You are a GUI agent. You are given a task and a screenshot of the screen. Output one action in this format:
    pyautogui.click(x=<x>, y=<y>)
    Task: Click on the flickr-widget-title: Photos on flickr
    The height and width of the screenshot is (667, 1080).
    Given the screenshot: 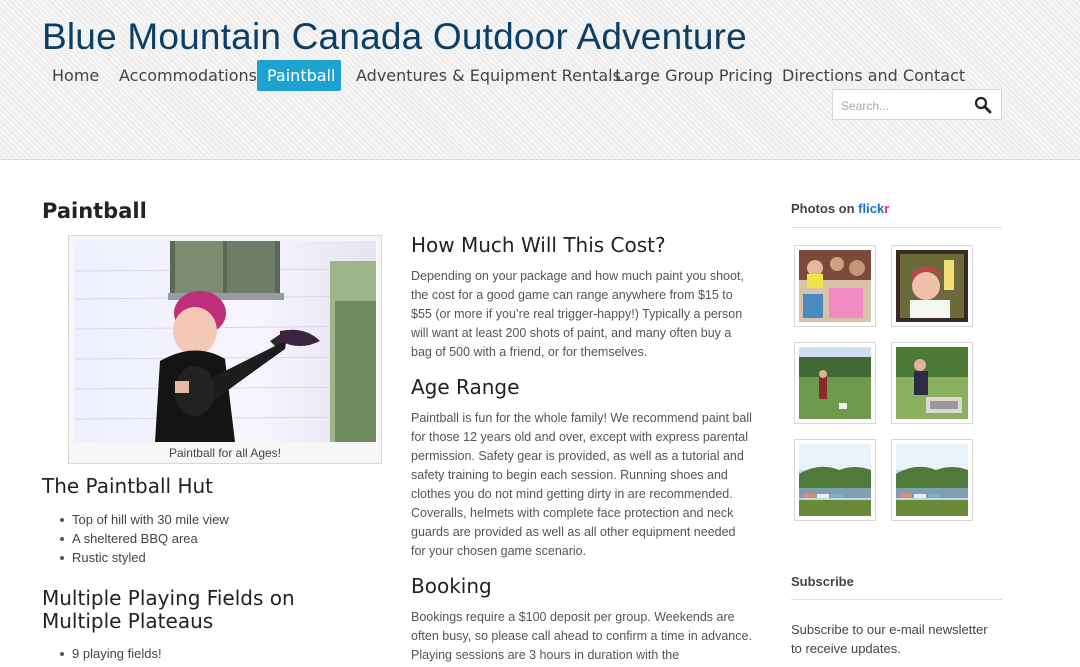 What is the action you would take?
    pyautogui.click(x=840, y=208)
    